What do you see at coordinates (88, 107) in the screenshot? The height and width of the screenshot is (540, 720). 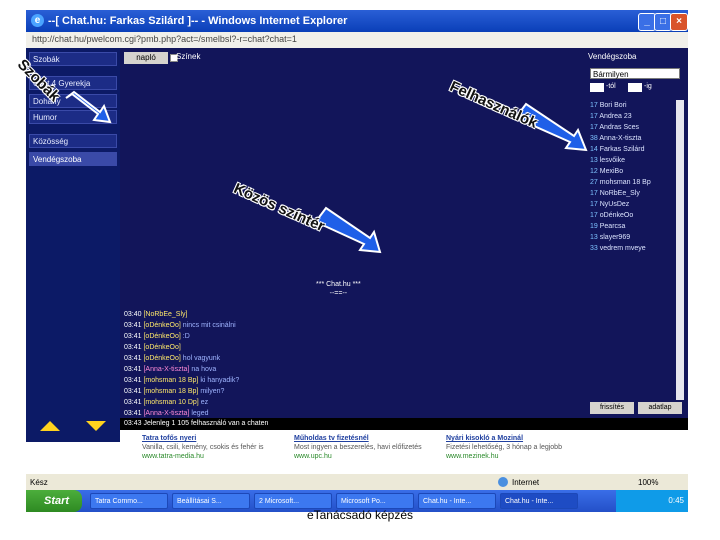 I see `rooms-arrow` at bounding box center [88, 107].